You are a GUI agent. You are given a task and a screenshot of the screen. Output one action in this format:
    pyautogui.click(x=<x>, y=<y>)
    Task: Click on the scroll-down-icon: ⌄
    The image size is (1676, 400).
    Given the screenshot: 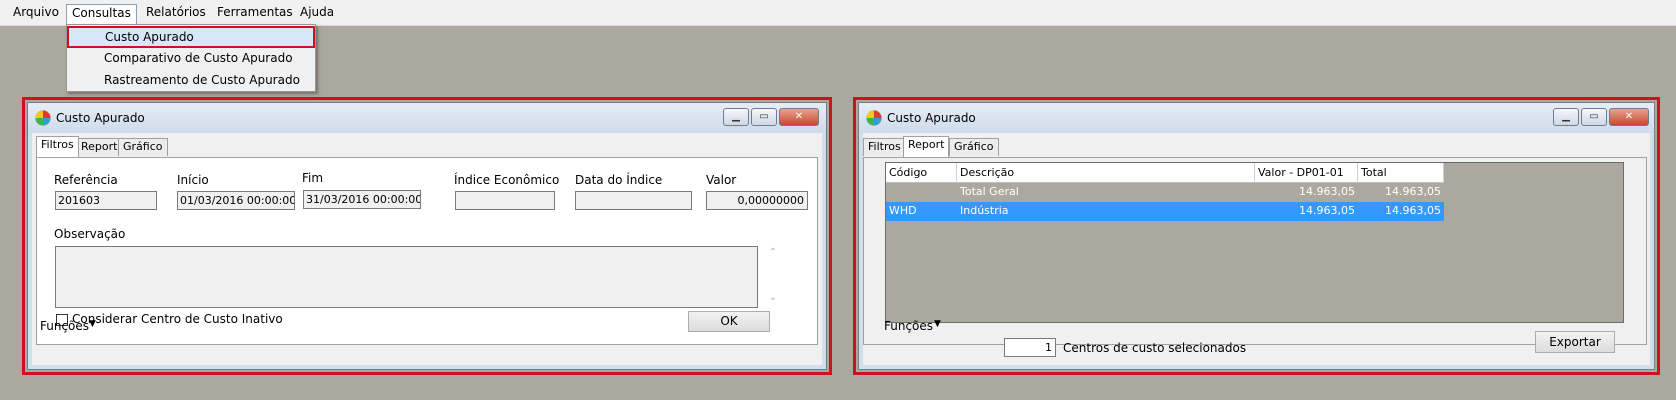 What is the action you would take?
    pyautogui.click(x=773, y=297)
    